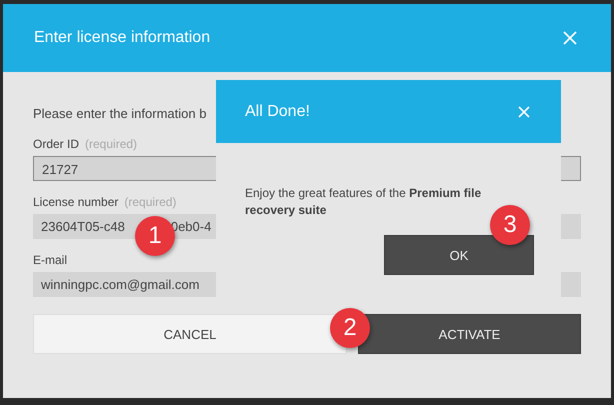 Image resolution: width=614 pixels, height=405 pixels. I want to click on popup-message: Enjoy the great features of the Premium file recovery suite, so click(363, 202).